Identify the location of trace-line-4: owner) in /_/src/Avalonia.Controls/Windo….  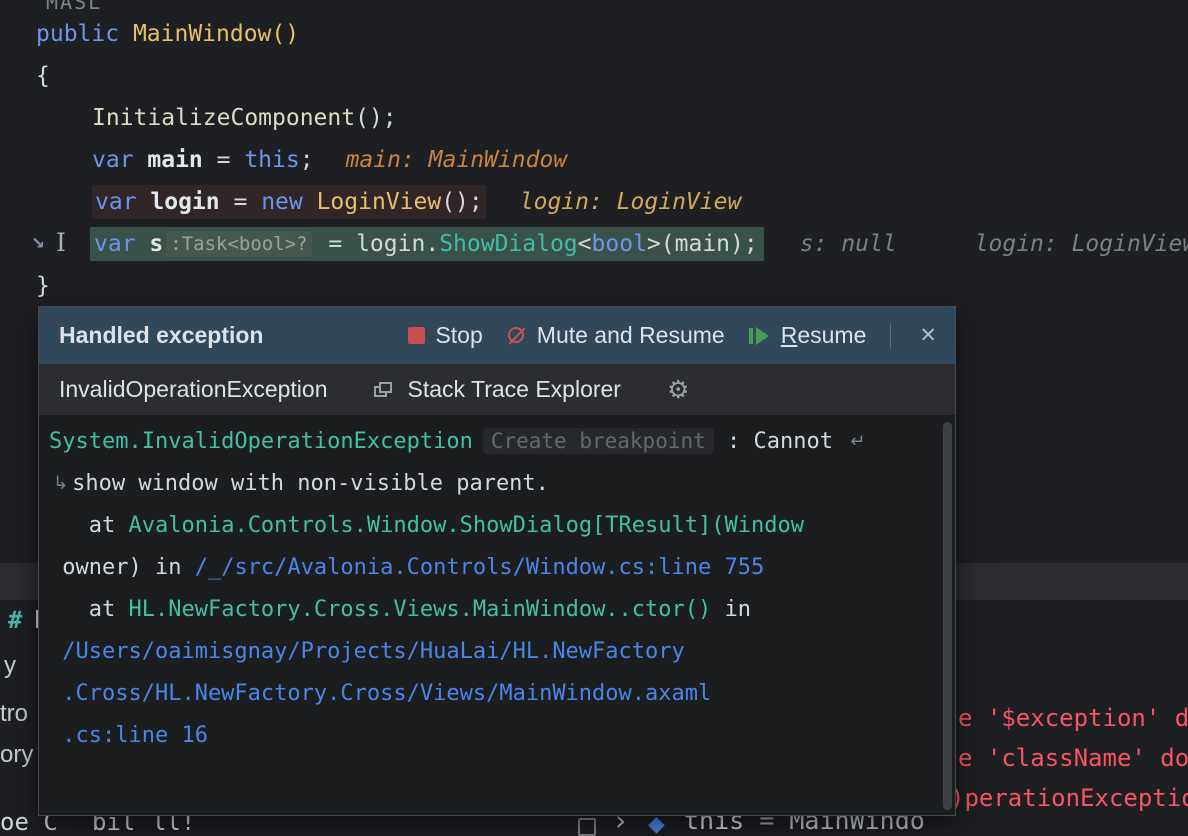
(497, 567).